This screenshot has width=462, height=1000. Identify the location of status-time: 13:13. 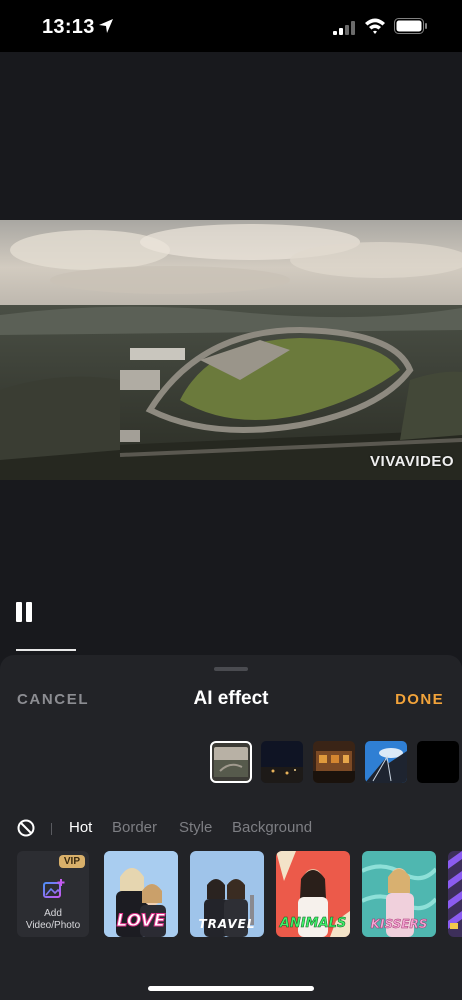
(68, 27).